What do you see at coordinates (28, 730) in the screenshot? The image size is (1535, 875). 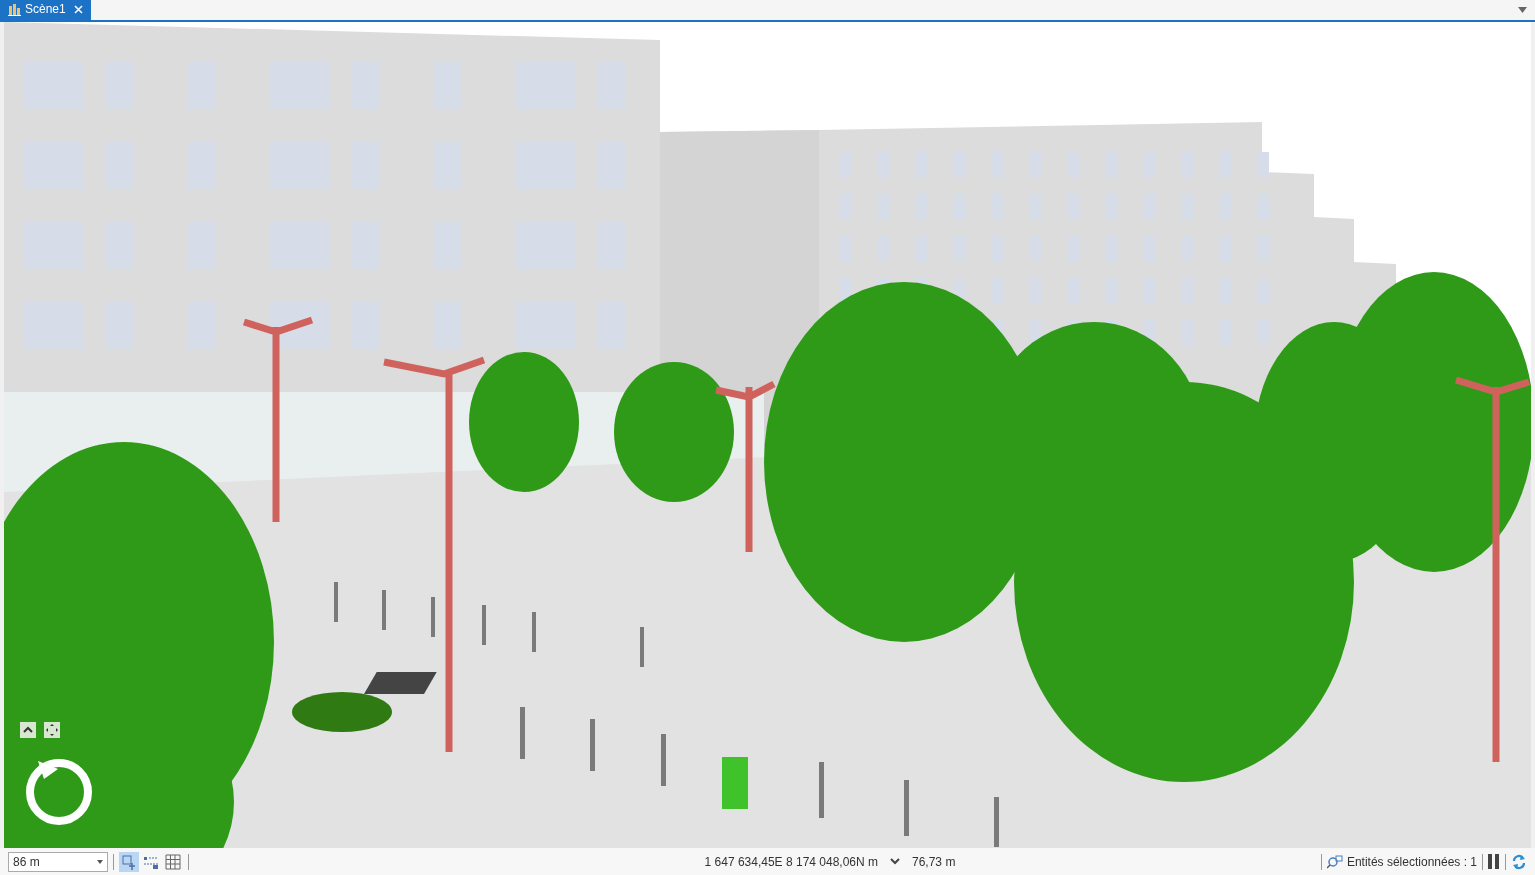 I see `collapse-icon` at bounding box center [28, 730].